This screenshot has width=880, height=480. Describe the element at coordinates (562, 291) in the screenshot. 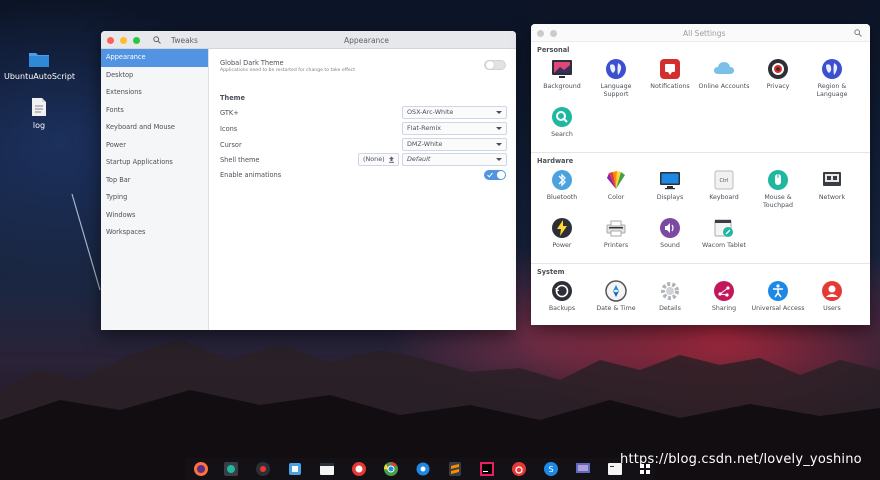

I see `backups-icon` at that location.